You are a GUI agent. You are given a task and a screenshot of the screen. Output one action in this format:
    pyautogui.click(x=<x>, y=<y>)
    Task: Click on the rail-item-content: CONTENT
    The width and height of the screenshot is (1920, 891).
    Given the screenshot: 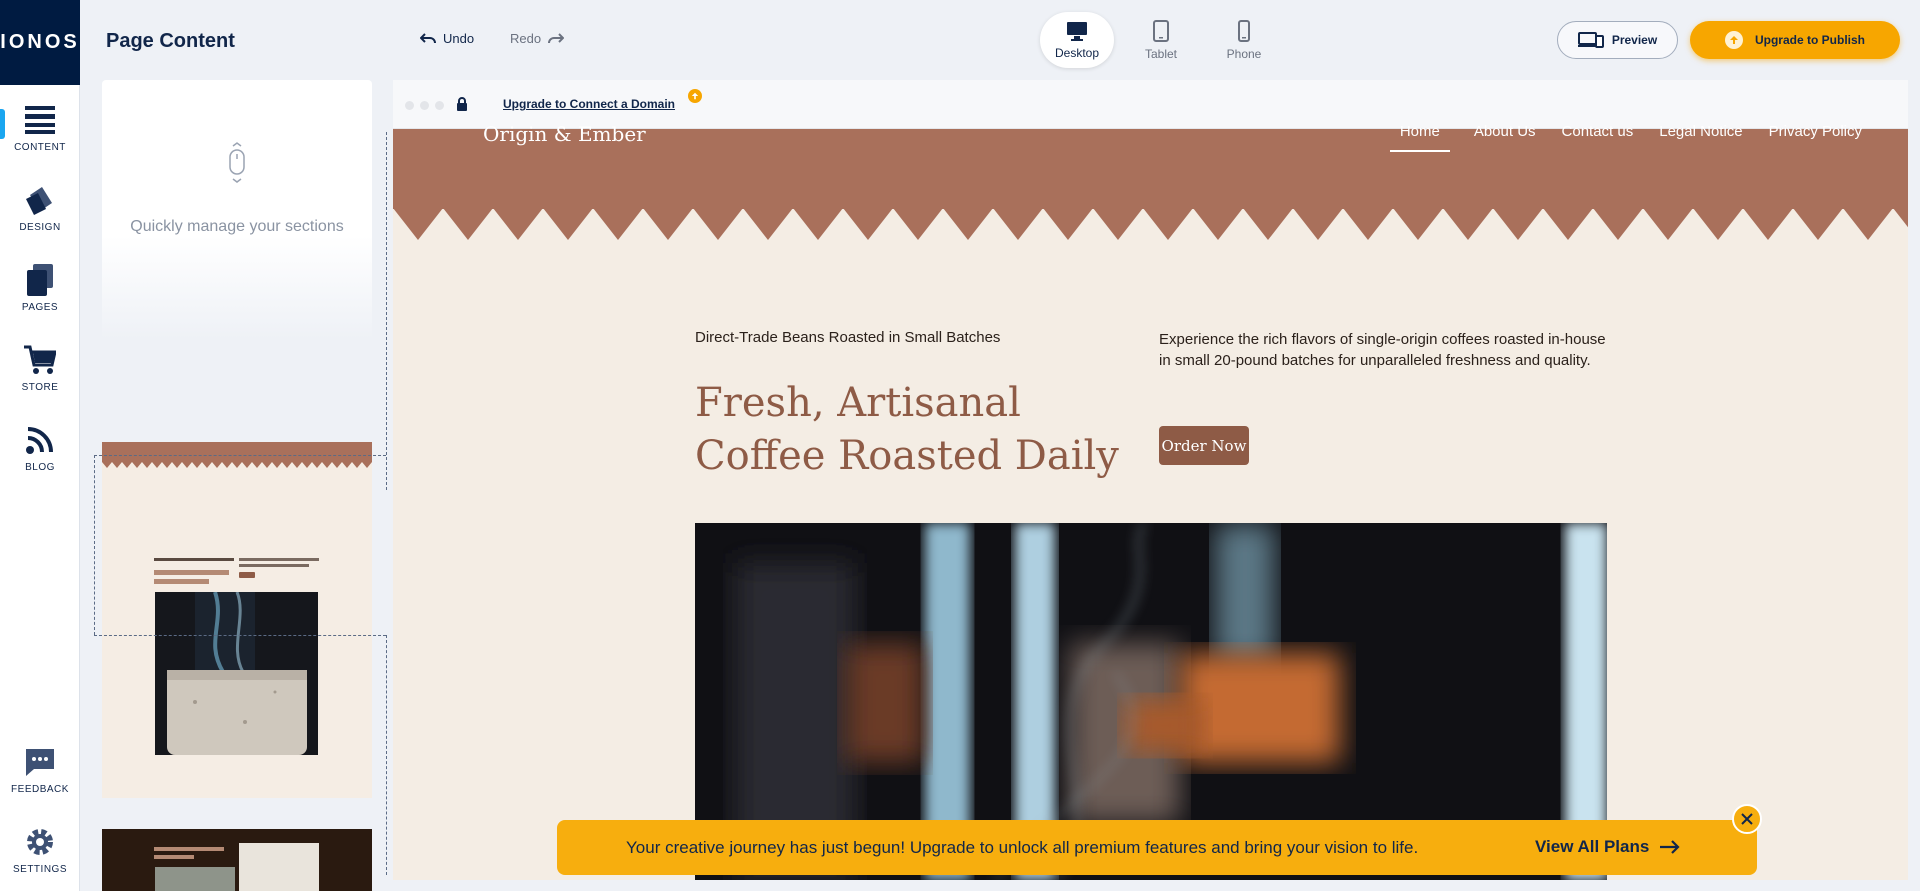 What is the action you would take?
    pyautogui.click(x=40, y=126)
    